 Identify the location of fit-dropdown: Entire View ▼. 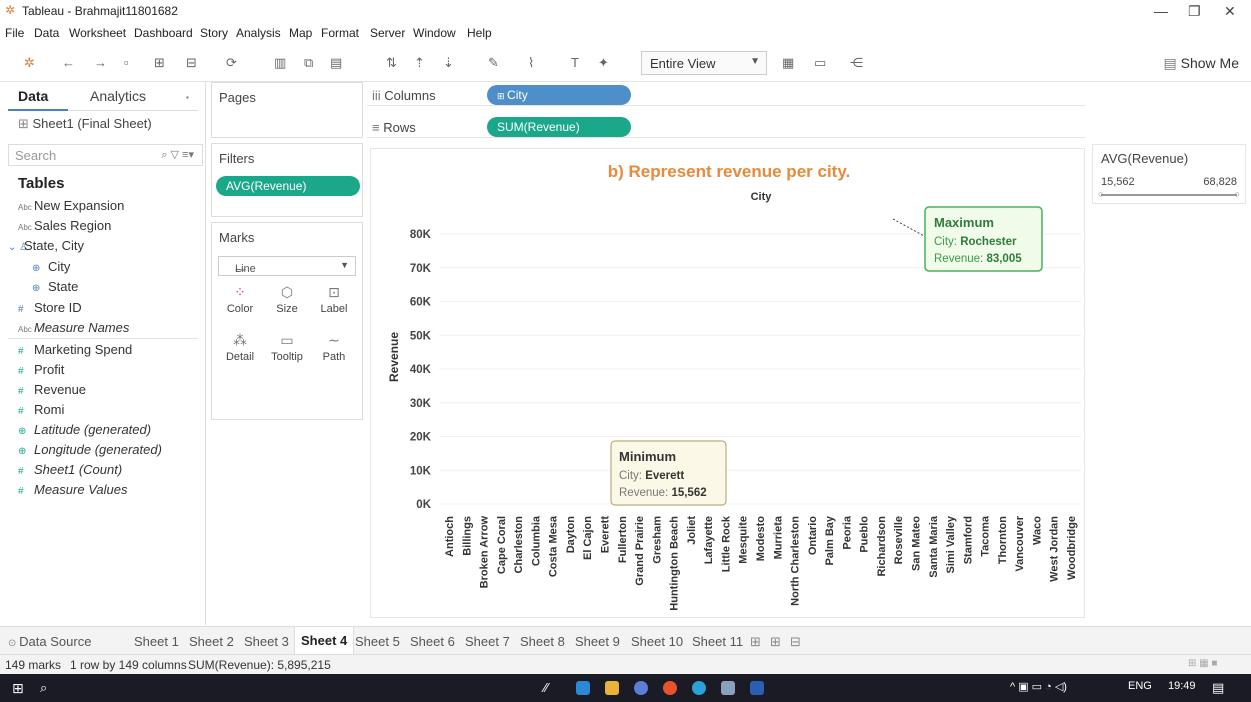
(704, 63).